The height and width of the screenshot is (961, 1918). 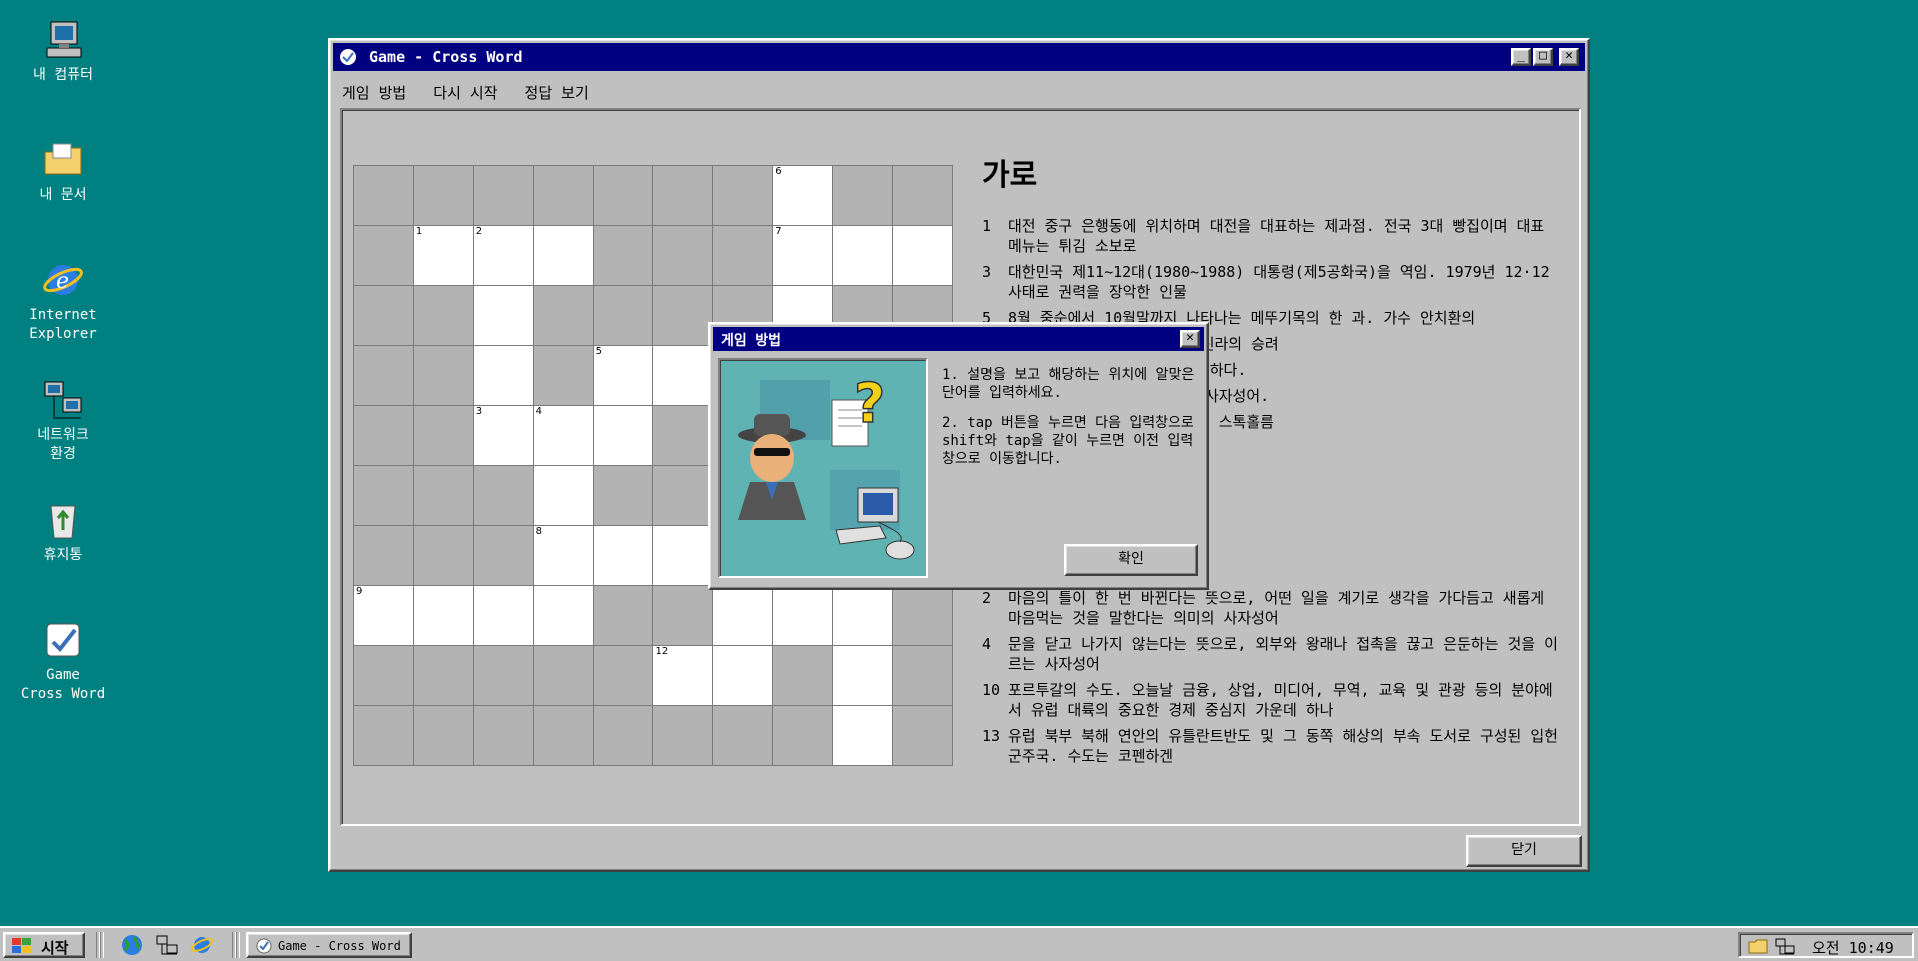 I want to click on desktop-icon-my-documents: 내 문서, so click(x=63, y=171).